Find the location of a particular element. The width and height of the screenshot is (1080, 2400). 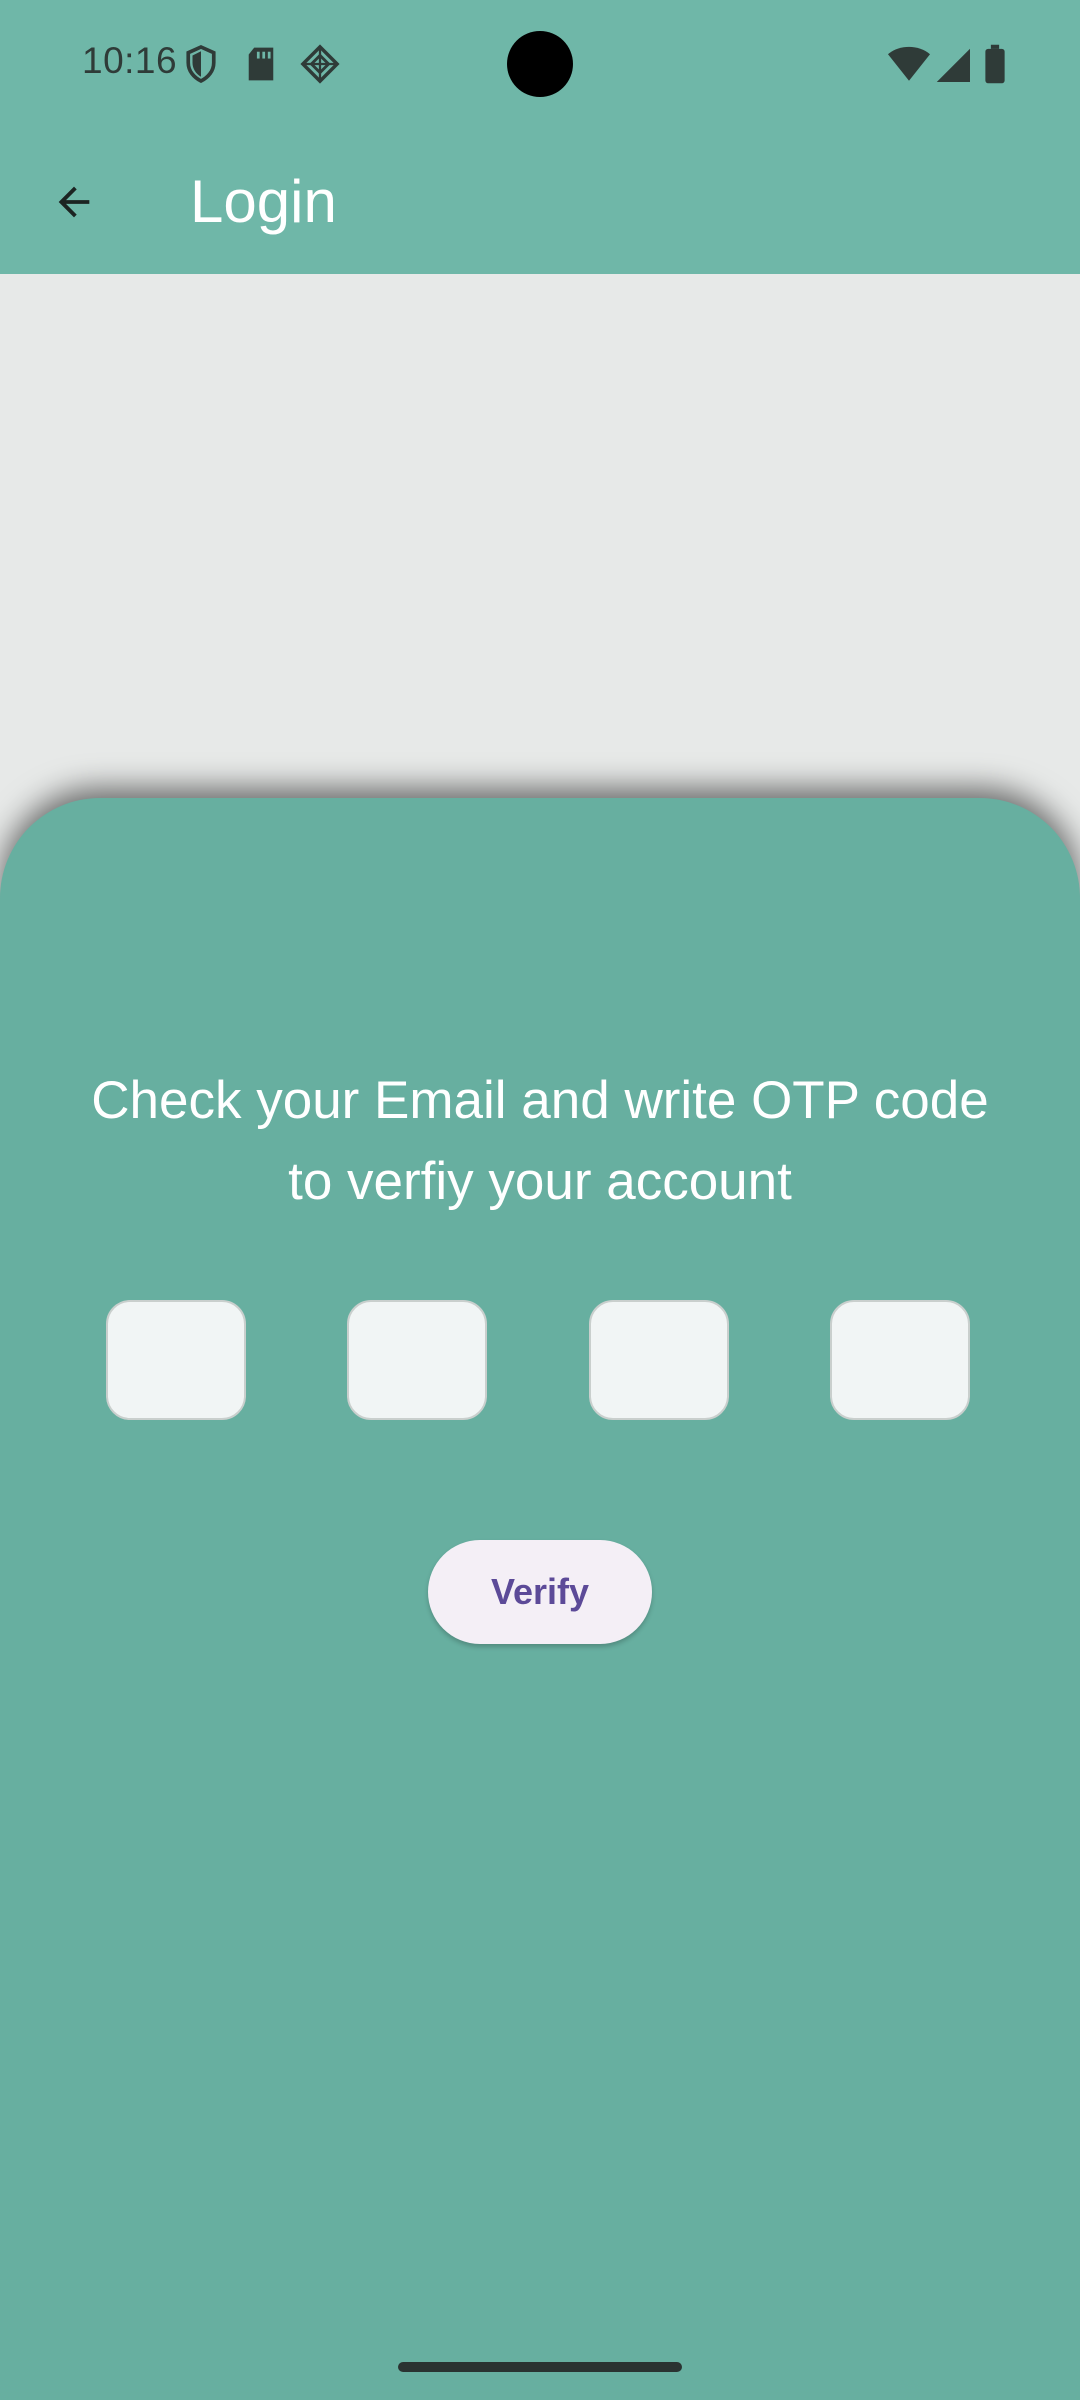

back-button is located at coordinates (74, 202).